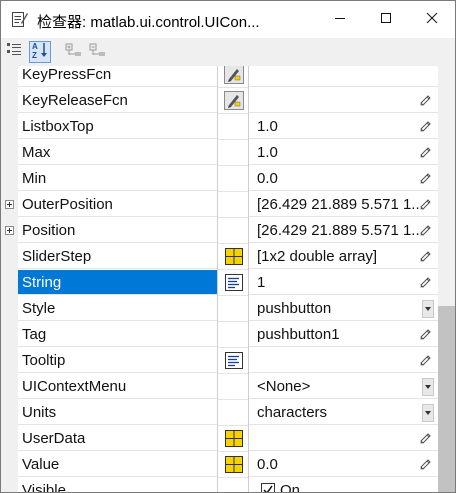  Describe the element at coordinates (298, 334) in the screenshot. I see `property-value-text: pushbutton1` at that location.